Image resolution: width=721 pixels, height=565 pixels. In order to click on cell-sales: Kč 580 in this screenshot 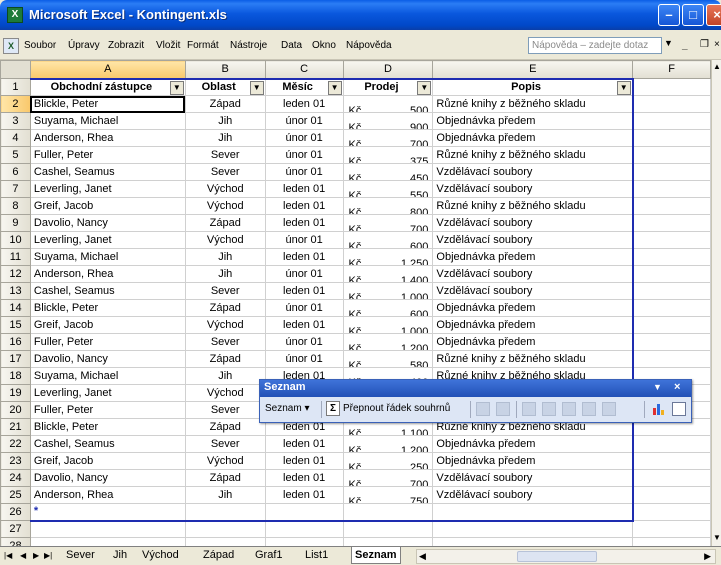, I will do `click(388, 359)`.